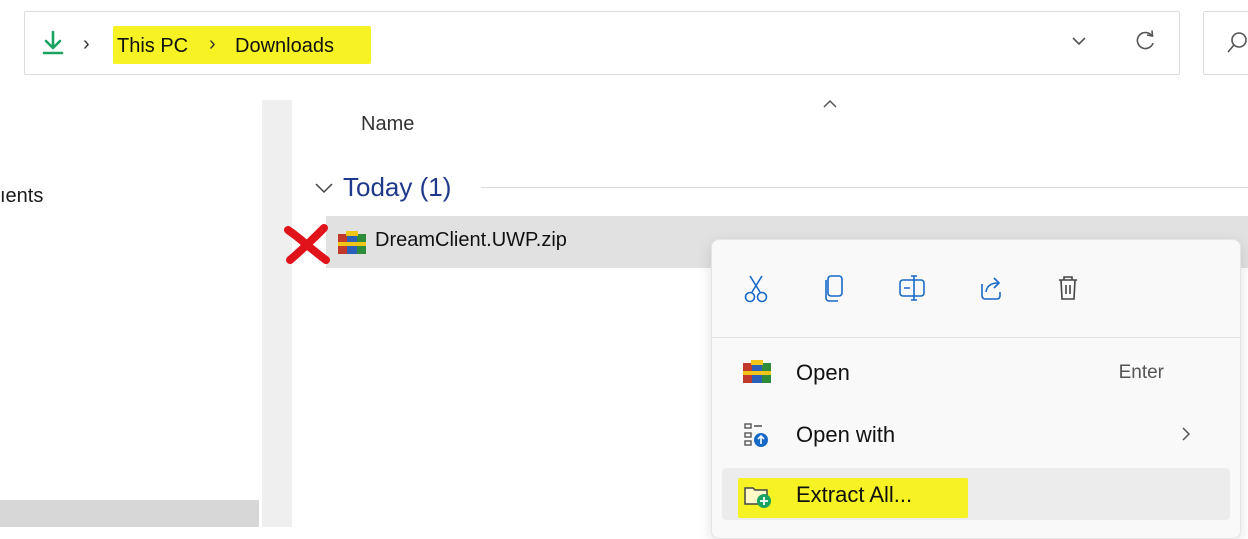 The height and width of the screenshot is (539, 1248). Describe the element at coordinates (912, 288) in the screenshot. I see `rename-icon` at that location.